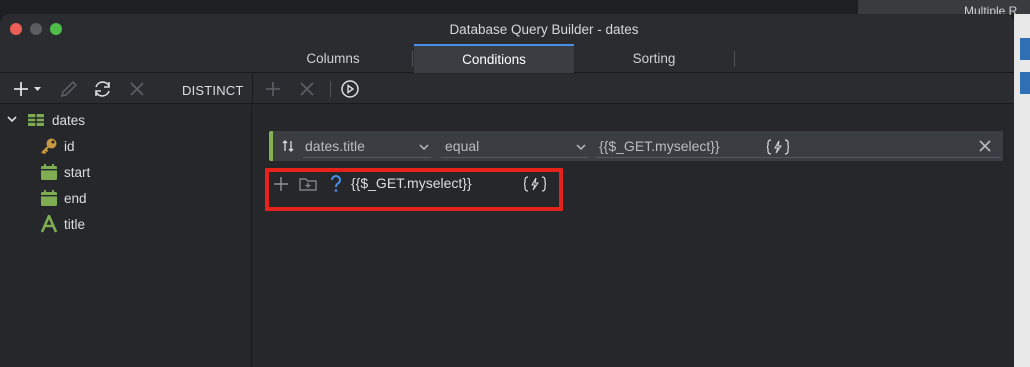 This screenshot has height=367, width=1030. What do you see at coordinates (544, 29) in the screenshot?
I see `window-title: Database Query Builder - dates` at bounding box center [544, 29].